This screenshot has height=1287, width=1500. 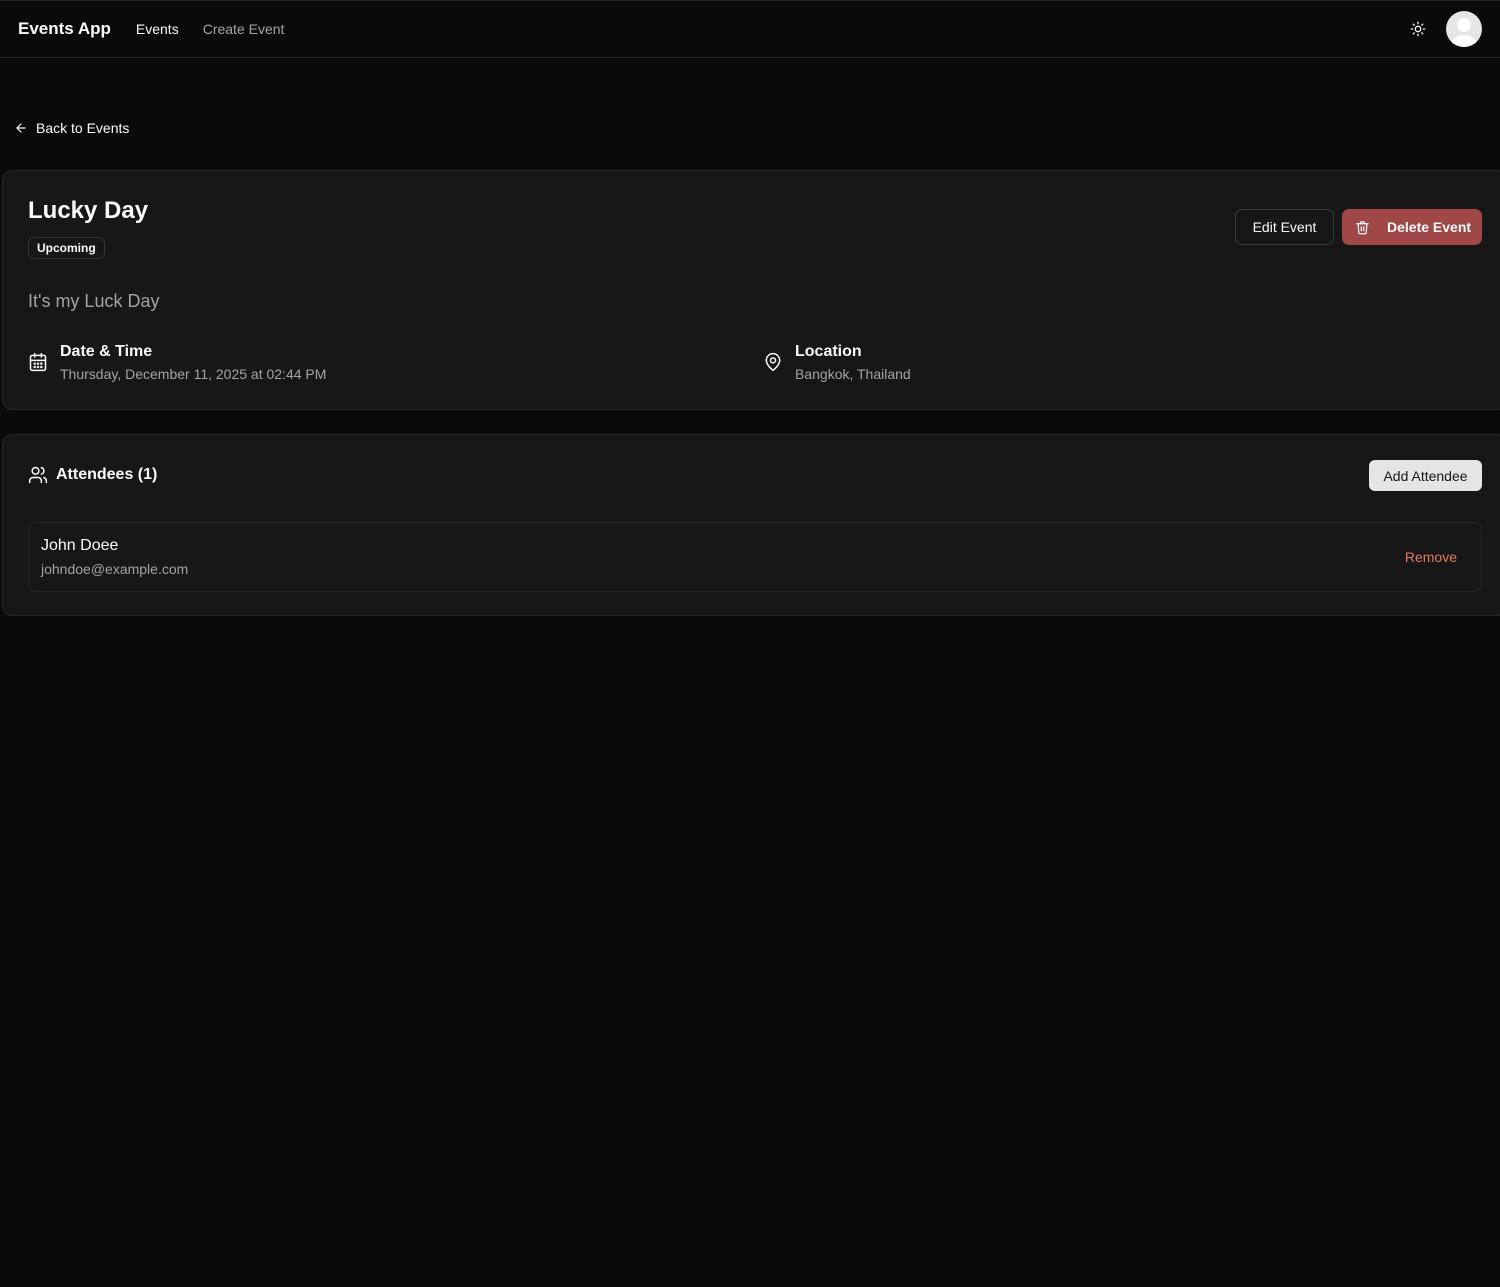 I want to click on trash-icon, so click(x=1362, y=227).